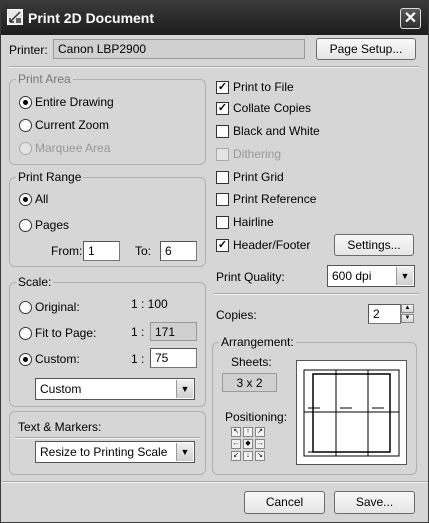  Describe the element at coordinates (276, 131) in the screenshot. I see `black-and-white-label: Black and White` at that location.